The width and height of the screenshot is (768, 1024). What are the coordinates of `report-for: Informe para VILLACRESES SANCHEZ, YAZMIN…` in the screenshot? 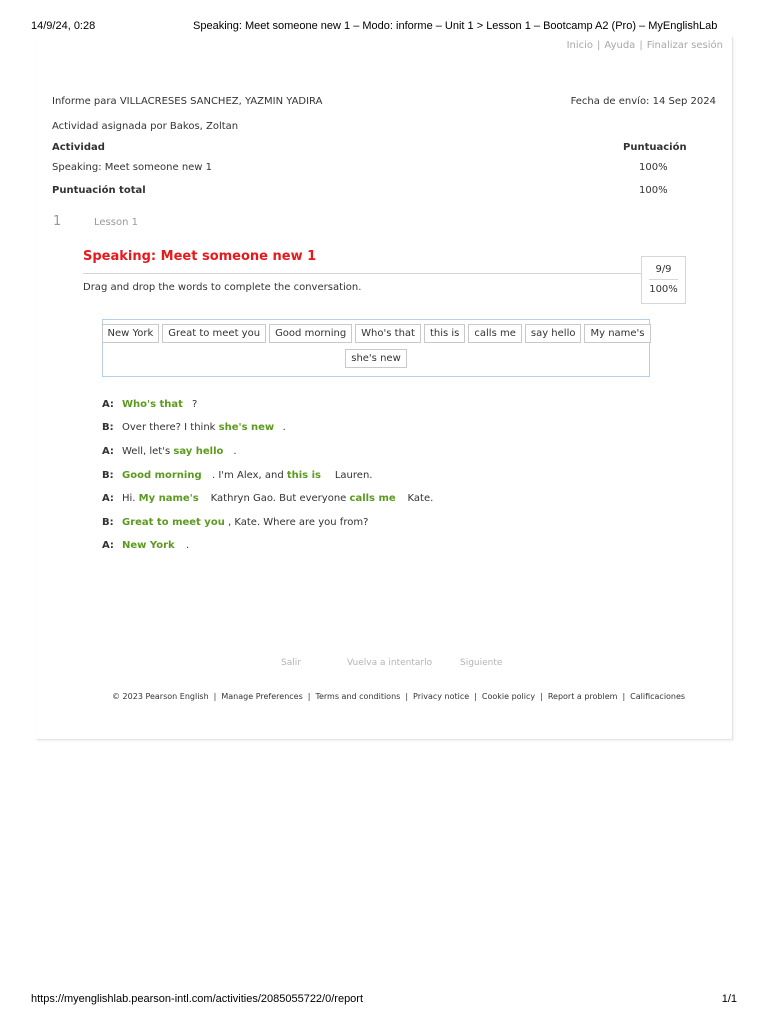 It's located at (187, 101).